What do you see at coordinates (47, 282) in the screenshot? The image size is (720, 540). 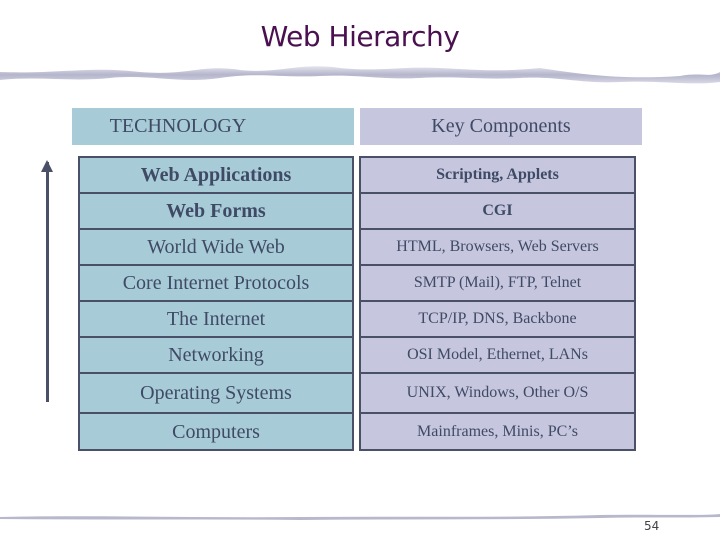 I see `up-arrow-icon` at bounding box center [47, 282].